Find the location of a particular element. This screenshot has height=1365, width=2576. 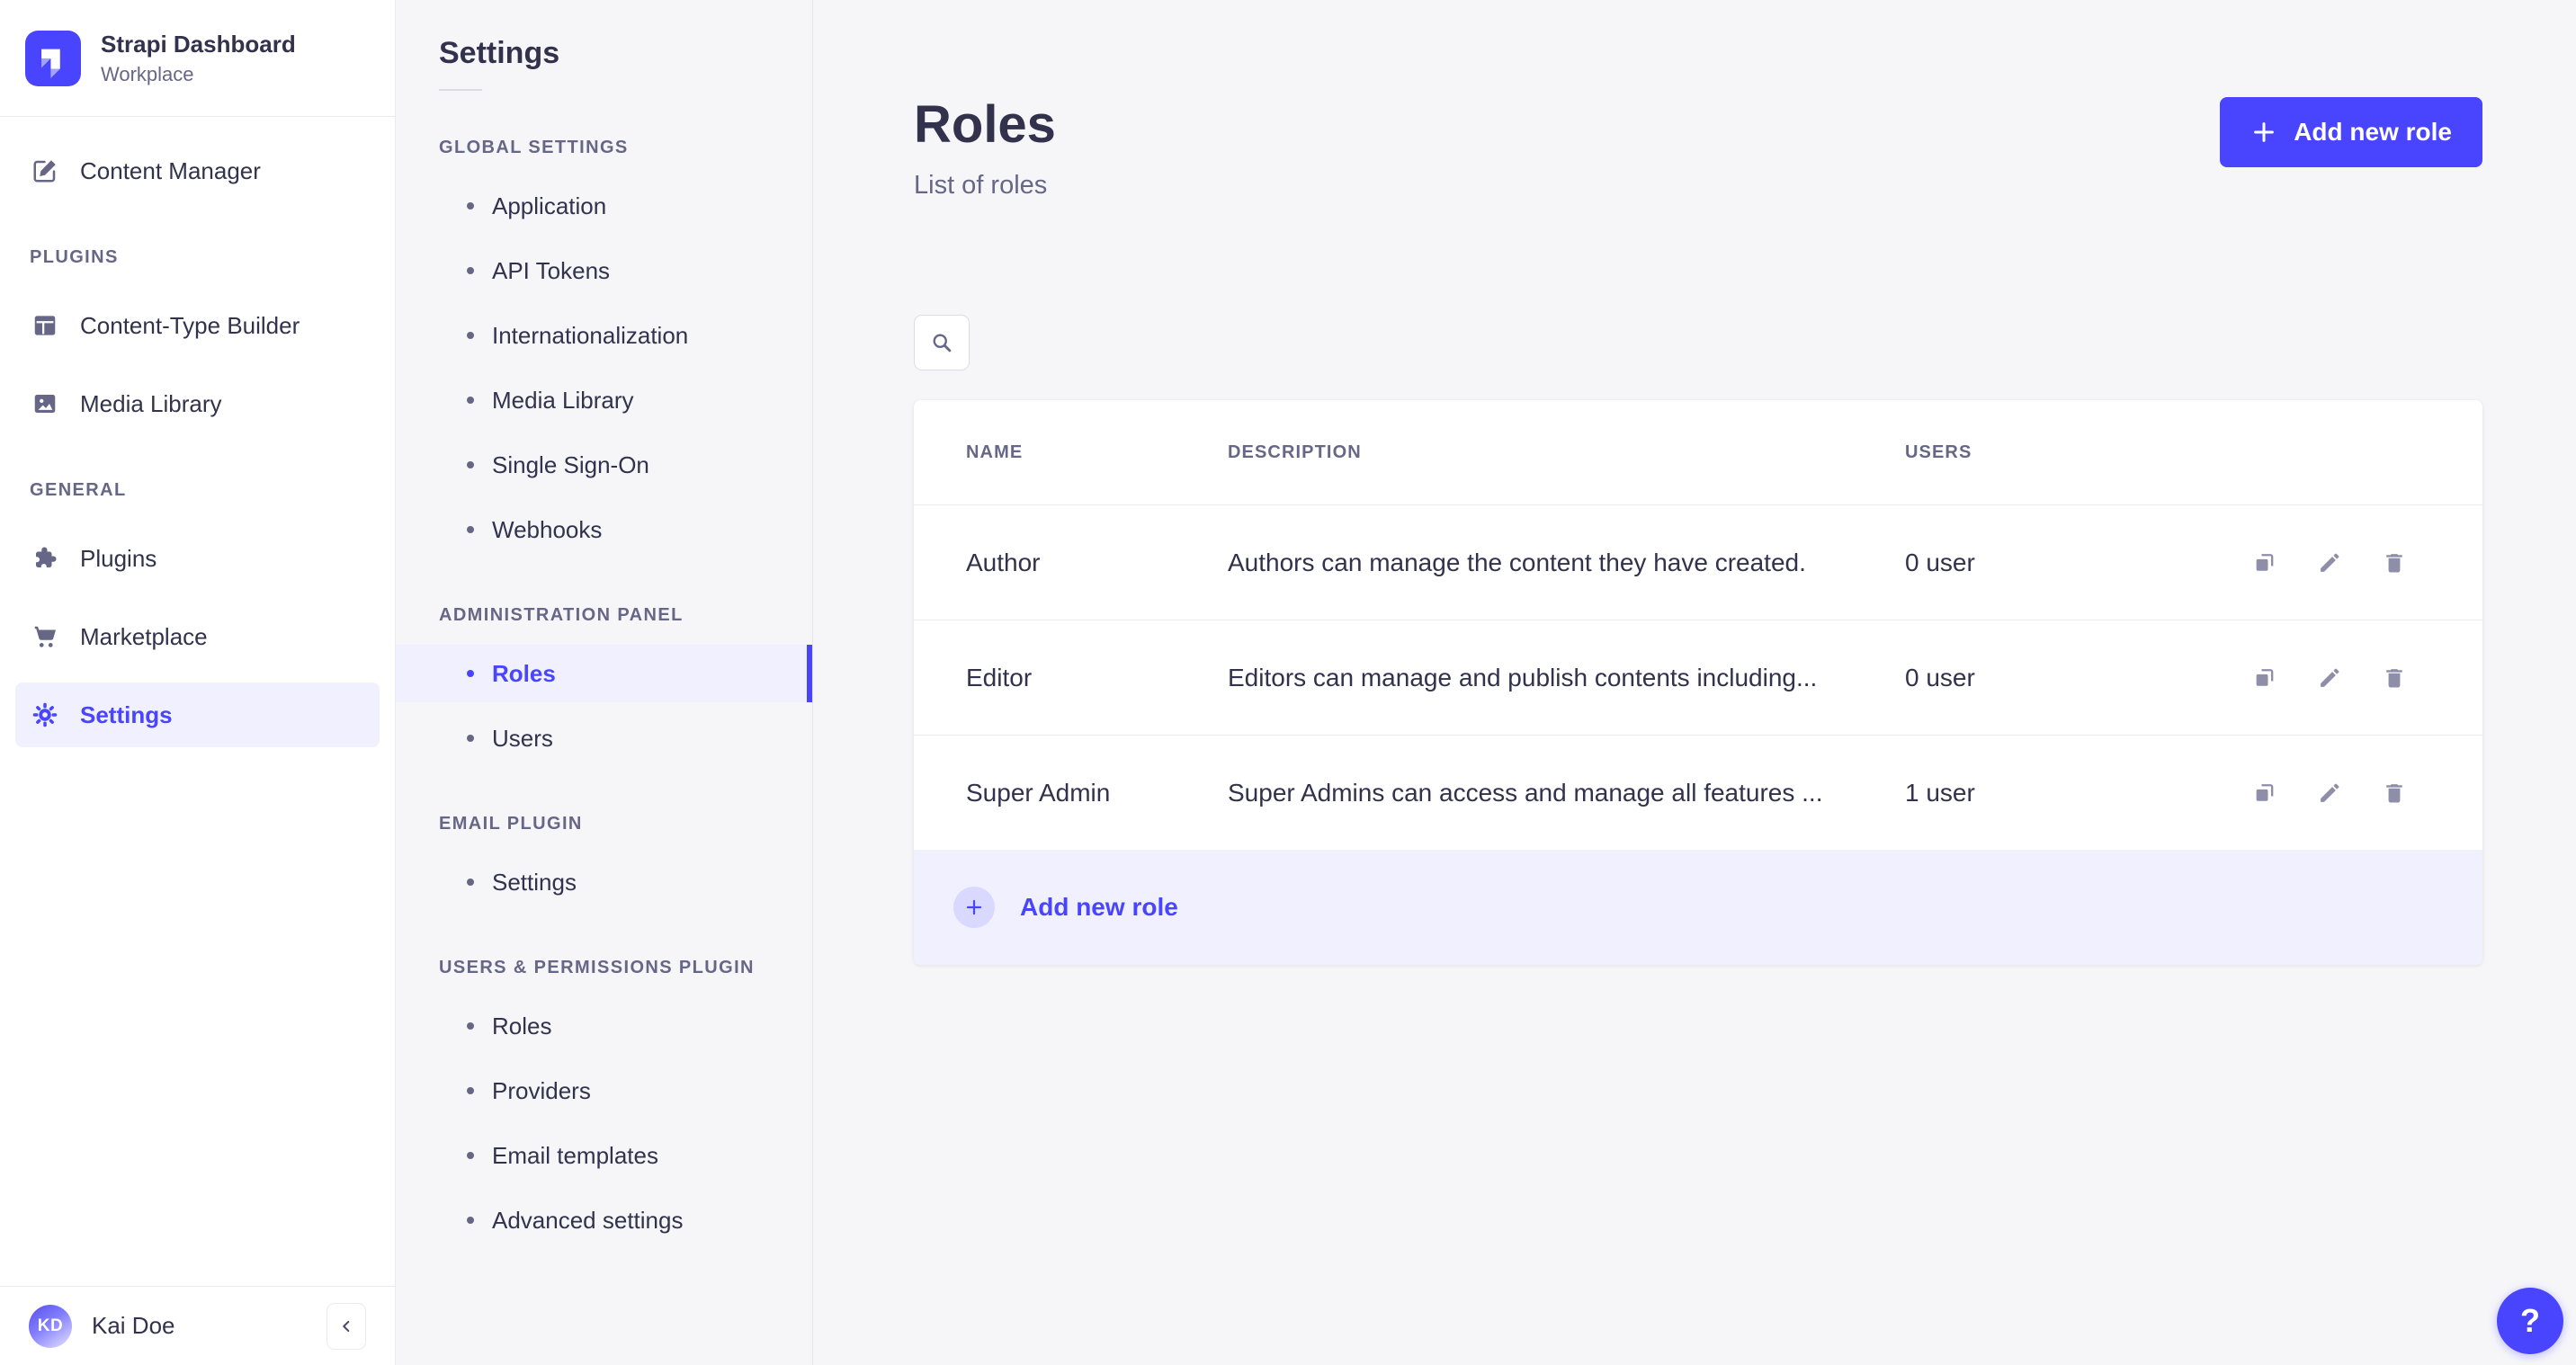

menu-section-general: GENERAL is located at coordinates (78, 490).